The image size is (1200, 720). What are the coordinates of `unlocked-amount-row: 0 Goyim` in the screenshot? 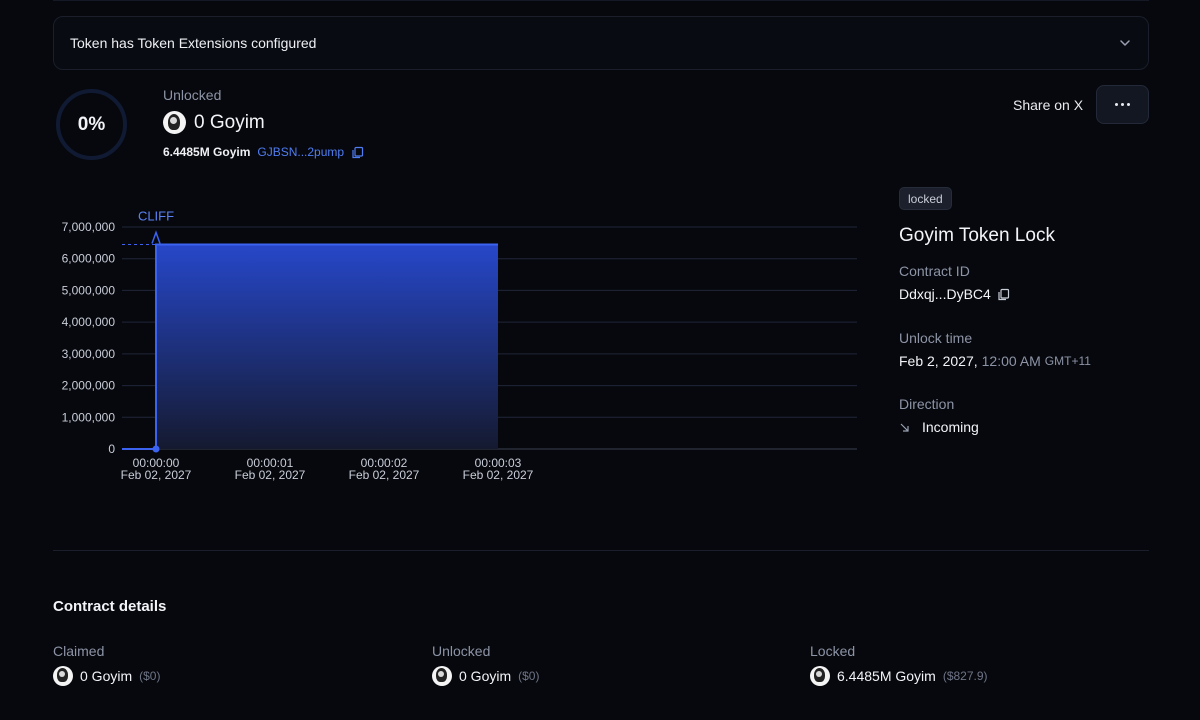 It's located at (214, 122).